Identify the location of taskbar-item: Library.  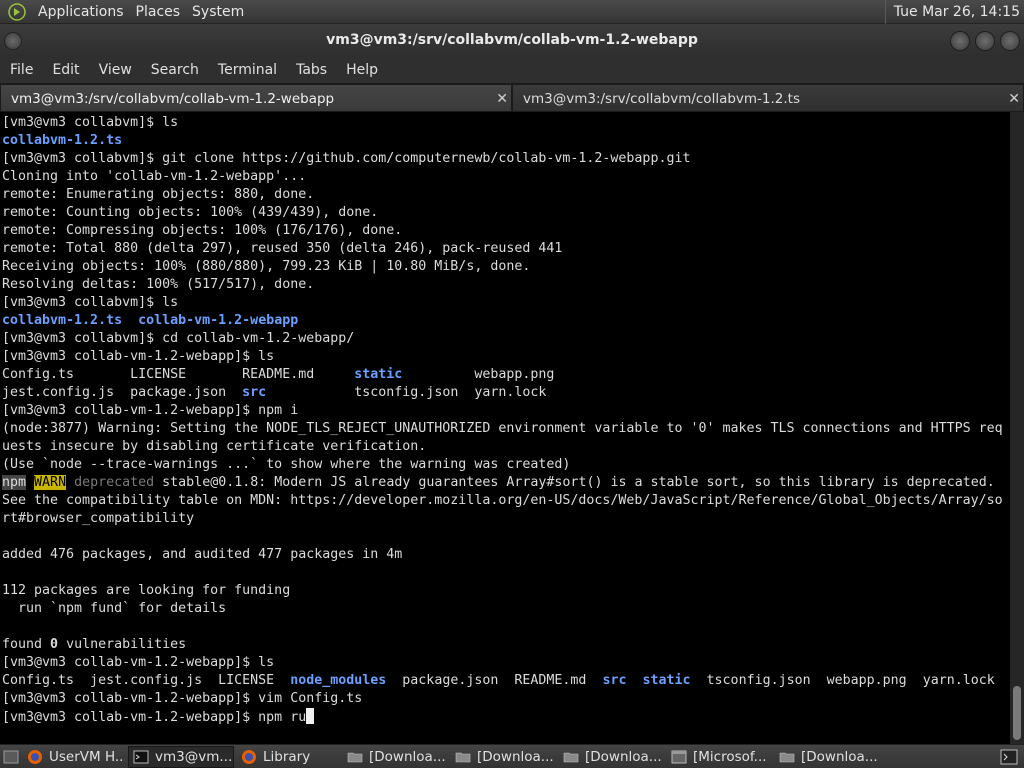
(288, 757).